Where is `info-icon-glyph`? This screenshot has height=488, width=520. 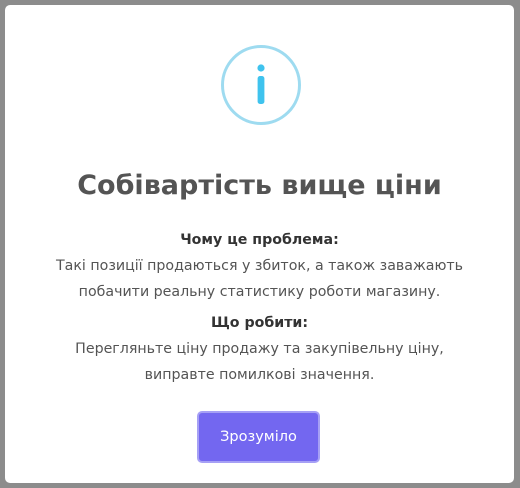
info-icon-glyph is located at coordinates (261, 84).